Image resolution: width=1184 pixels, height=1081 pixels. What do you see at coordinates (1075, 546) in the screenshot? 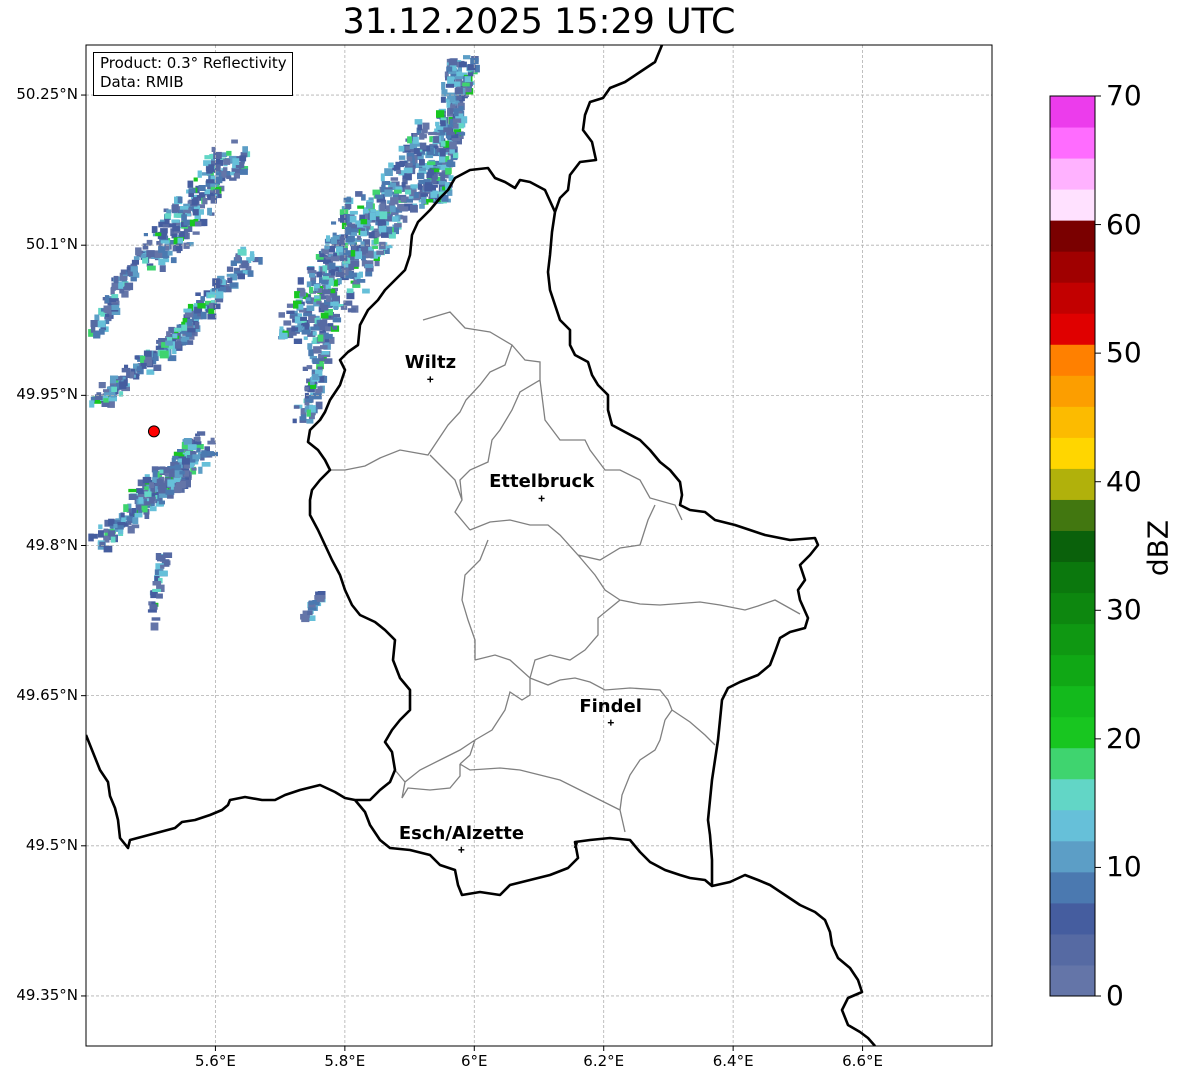
I see `colorbar` at bounding box center [1075, 546].